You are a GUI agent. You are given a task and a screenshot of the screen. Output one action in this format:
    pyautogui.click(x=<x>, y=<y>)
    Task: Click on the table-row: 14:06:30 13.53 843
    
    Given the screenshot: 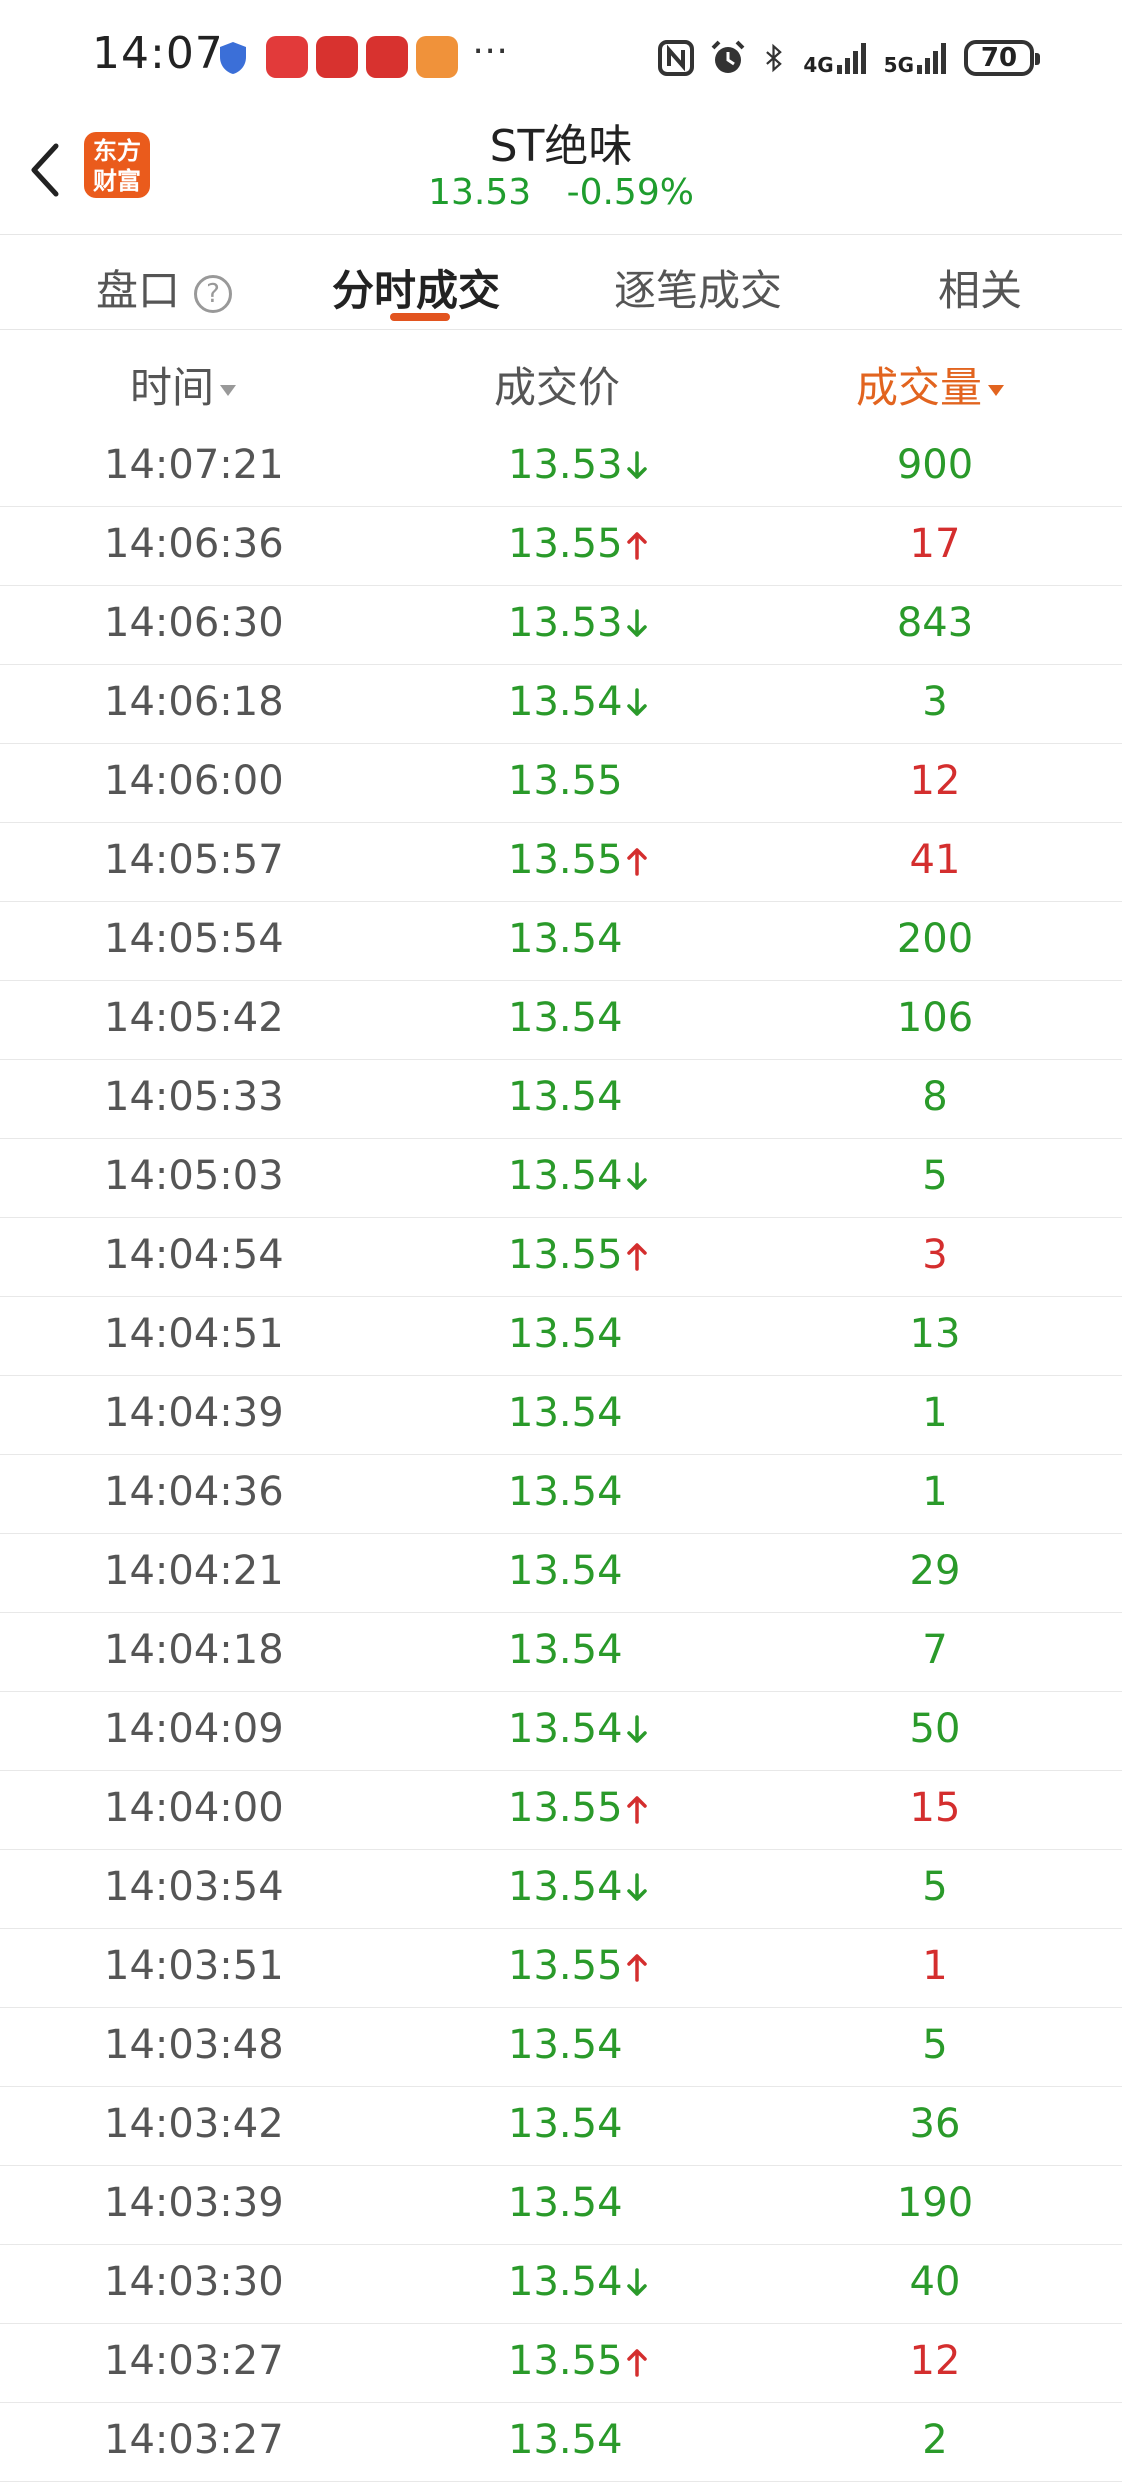 What is the action you would take?
    pyautogui.click(x=561, y=625)
    